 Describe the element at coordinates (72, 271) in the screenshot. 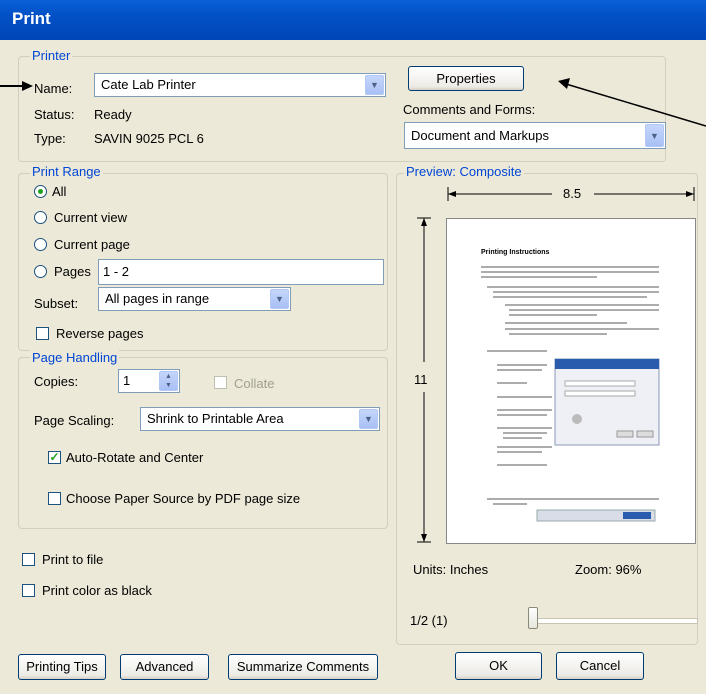

I see `radio-pages-label: Pages` at that location.